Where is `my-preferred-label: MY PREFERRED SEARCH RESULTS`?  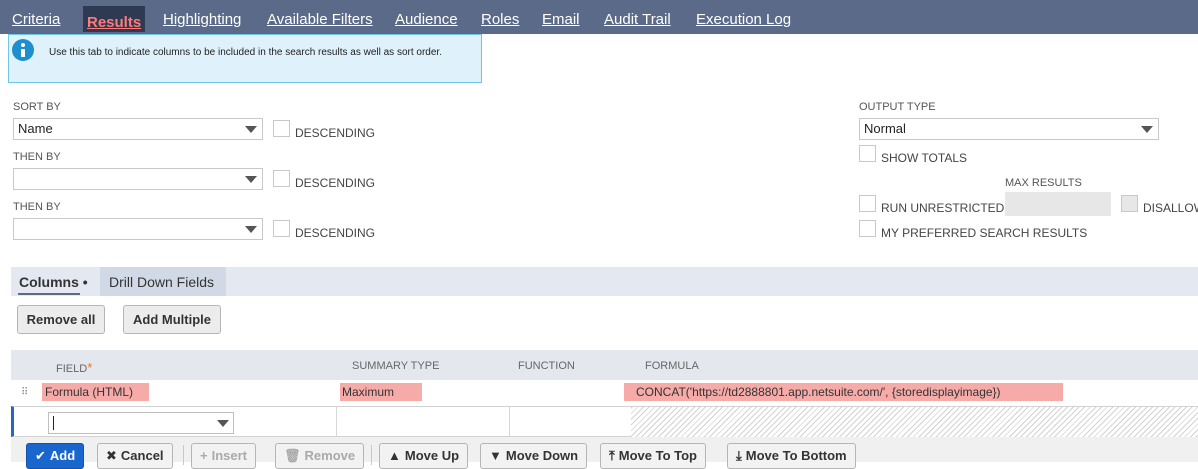
my-preferred-label: MY PREFERRED SEARCH RESULTS is located at coordinates (984, 233).